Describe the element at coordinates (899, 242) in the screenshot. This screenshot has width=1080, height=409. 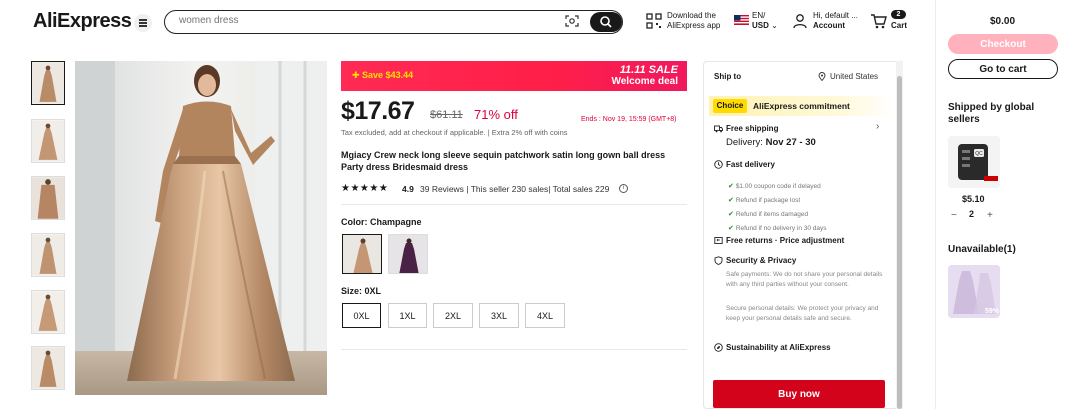
I see `panel-scrollbar-thumb` at that location.